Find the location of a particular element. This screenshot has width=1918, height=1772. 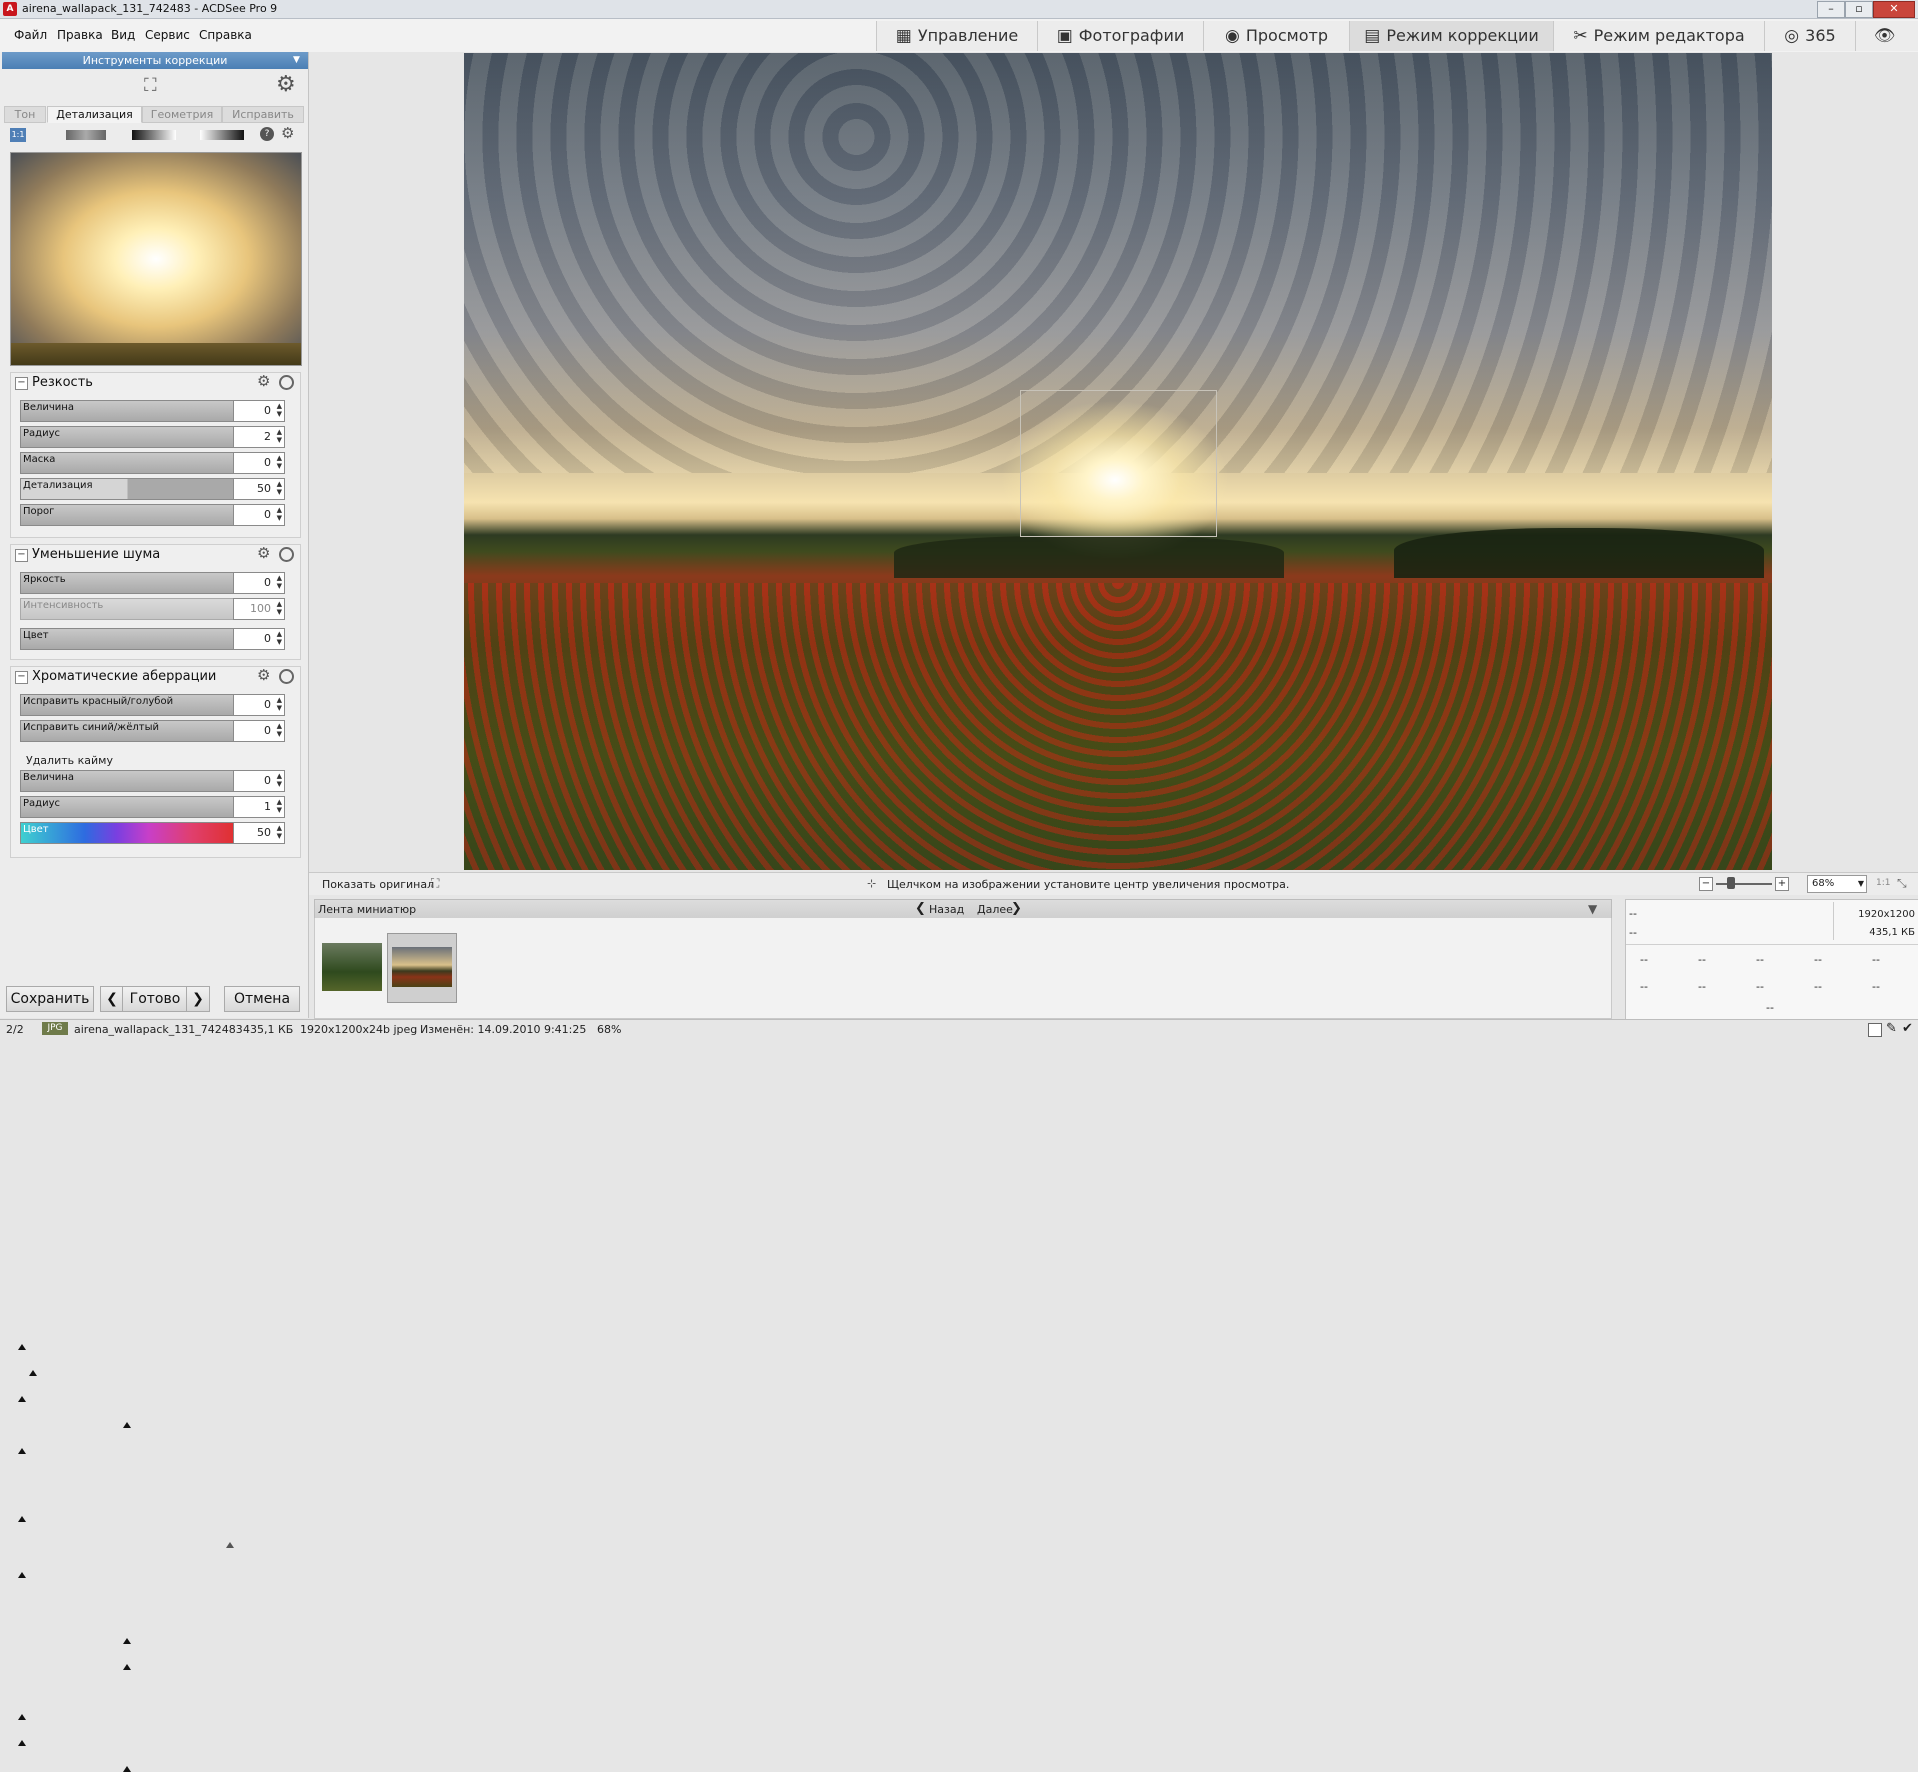

menu-edit: Правка is located at coordinates (80, 35).